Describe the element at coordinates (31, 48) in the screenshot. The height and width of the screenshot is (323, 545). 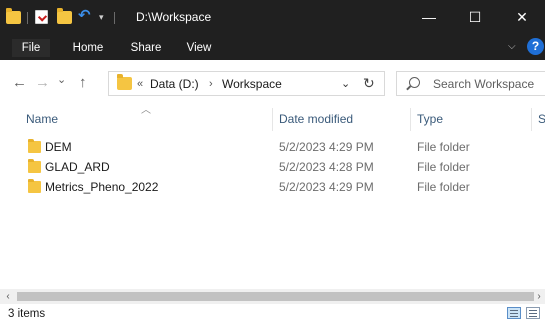
I see `tab-file: File` at that location.